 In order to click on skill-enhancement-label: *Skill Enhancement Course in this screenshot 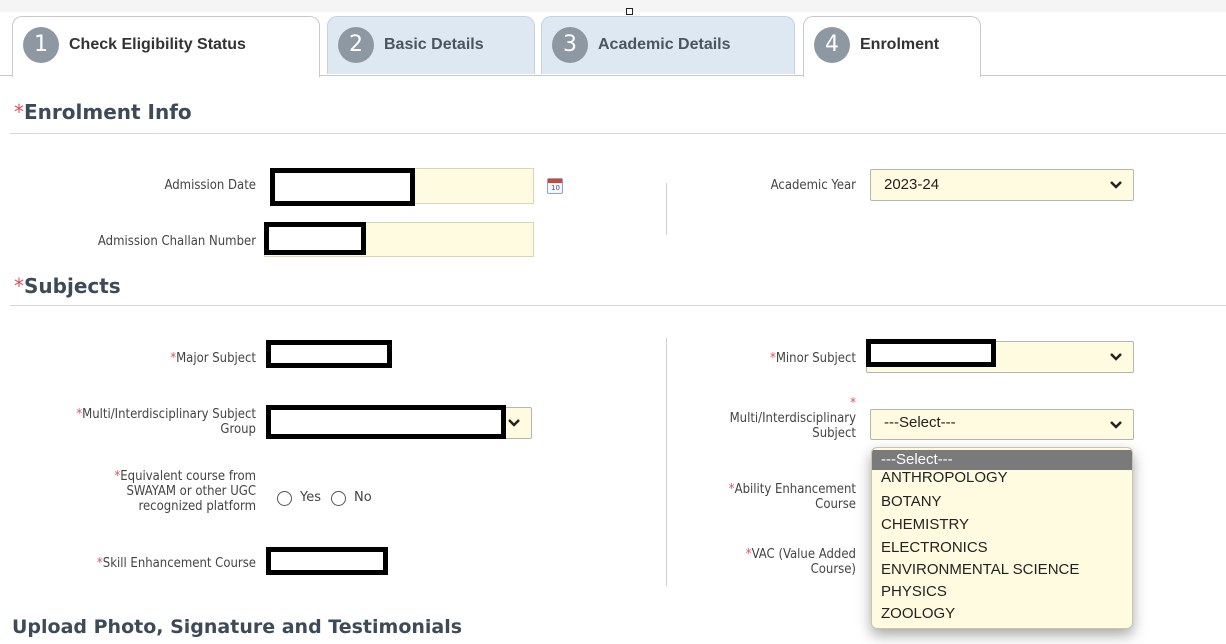, I will do `click(176, 563)`.